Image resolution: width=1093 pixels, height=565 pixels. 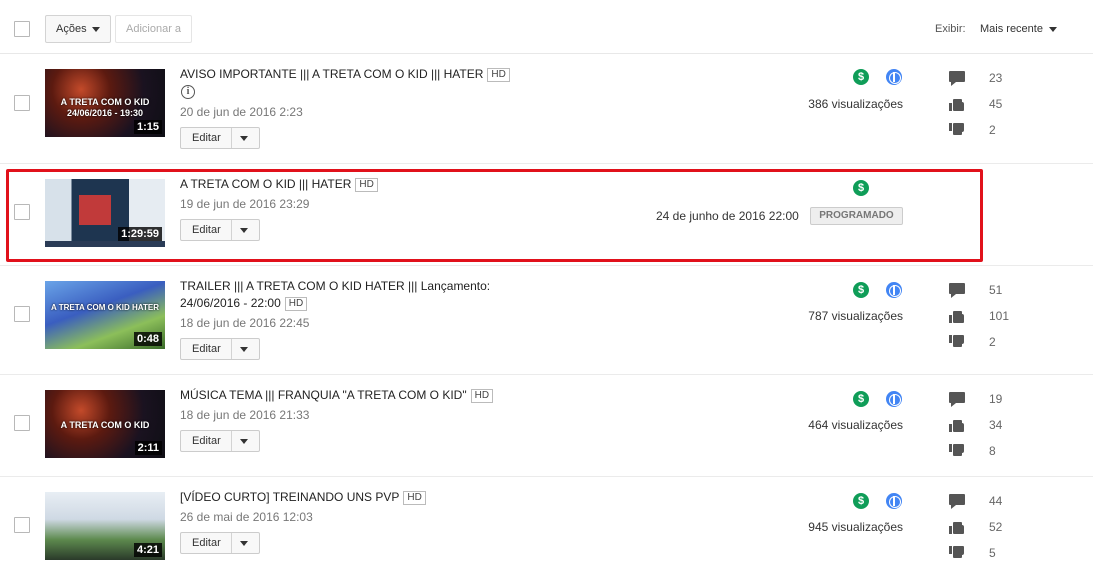 I want to click on actions-button: Ações, so click(x=78, y=29).